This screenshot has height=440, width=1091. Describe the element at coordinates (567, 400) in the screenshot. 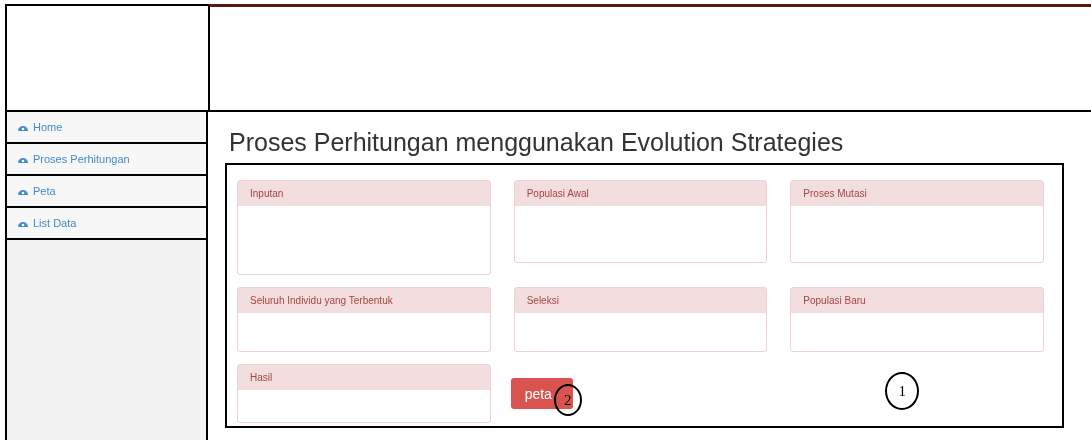

I see `annotation-number: 2` at that location.